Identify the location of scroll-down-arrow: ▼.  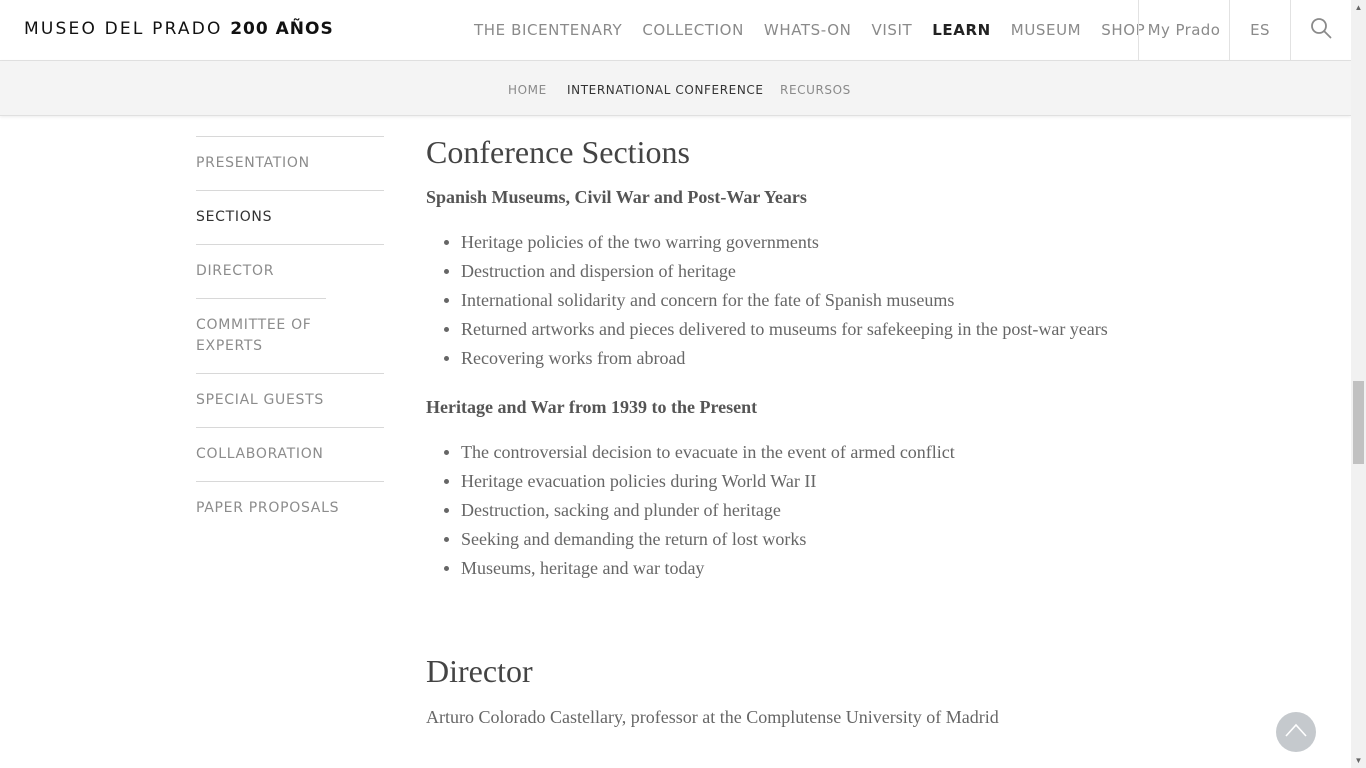
(1358, 760).